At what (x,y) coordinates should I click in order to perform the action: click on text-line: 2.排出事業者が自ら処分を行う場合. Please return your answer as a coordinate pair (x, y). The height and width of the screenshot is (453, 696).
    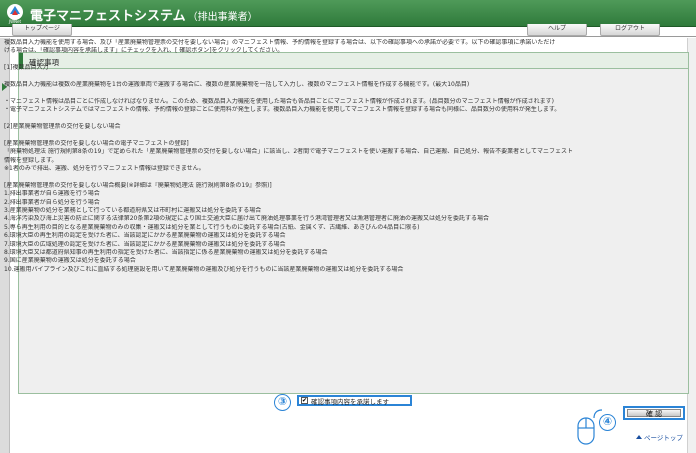
    Looking at the image, I should click on (52, 202).